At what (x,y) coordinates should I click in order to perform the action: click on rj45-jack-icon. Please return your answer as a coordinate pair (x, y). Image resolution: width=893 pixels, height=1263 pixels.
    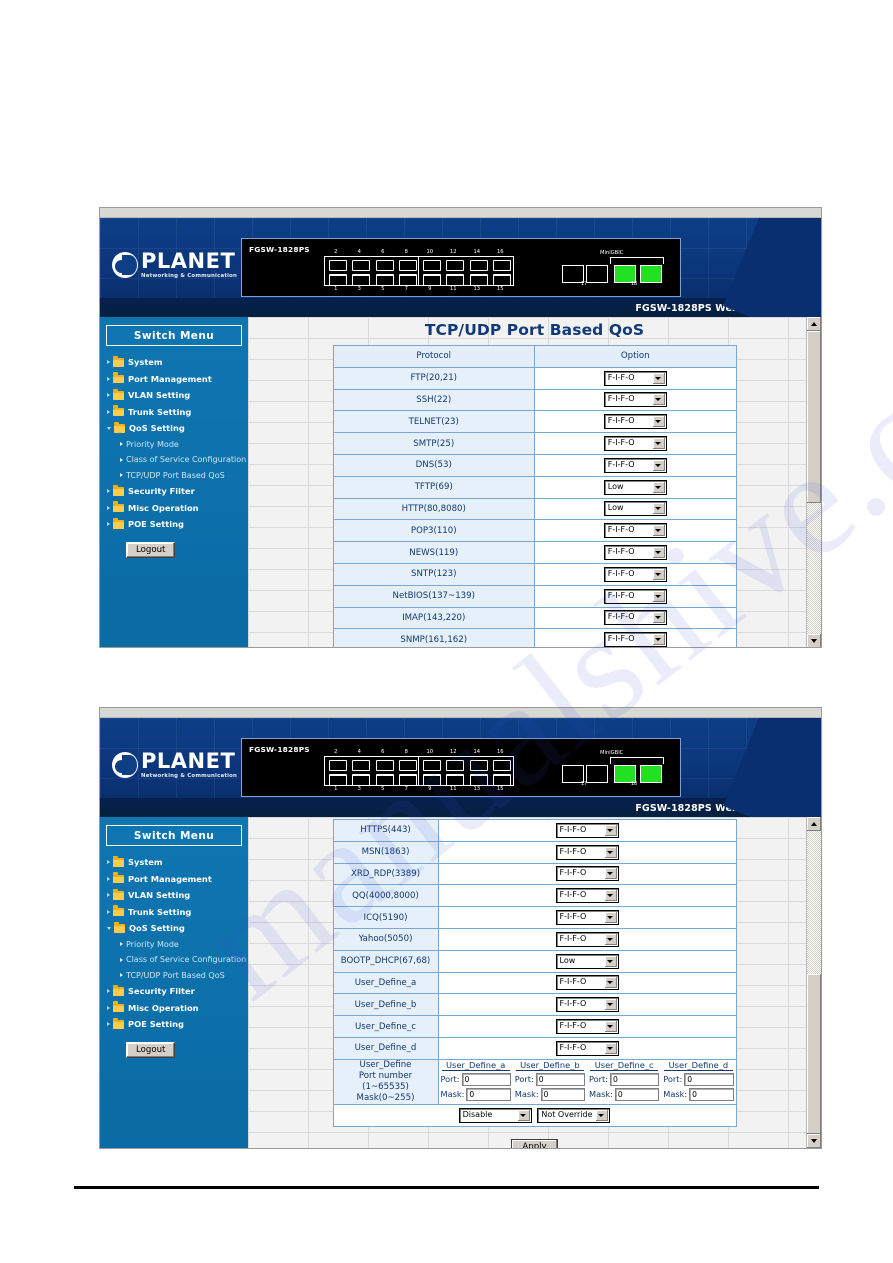
    Looking at the image, I should click on (431, 778).